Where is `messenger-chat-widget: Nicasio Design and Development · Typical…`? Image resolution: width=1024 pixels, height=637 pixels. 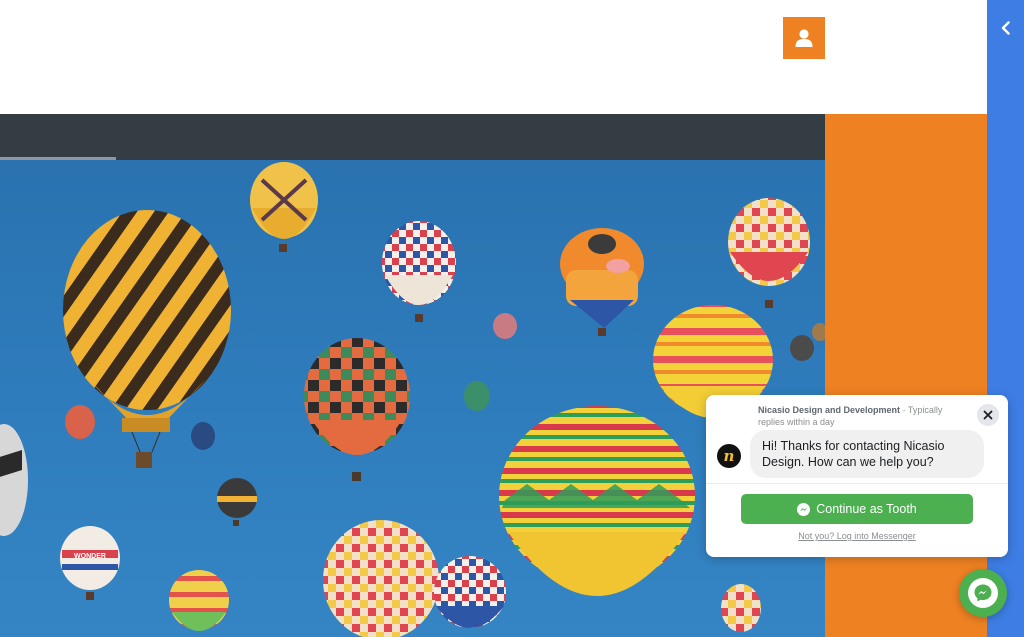 messenger-chat-widget: Nicasio Design and Development · Typical… is located at coordinates (857, 476).